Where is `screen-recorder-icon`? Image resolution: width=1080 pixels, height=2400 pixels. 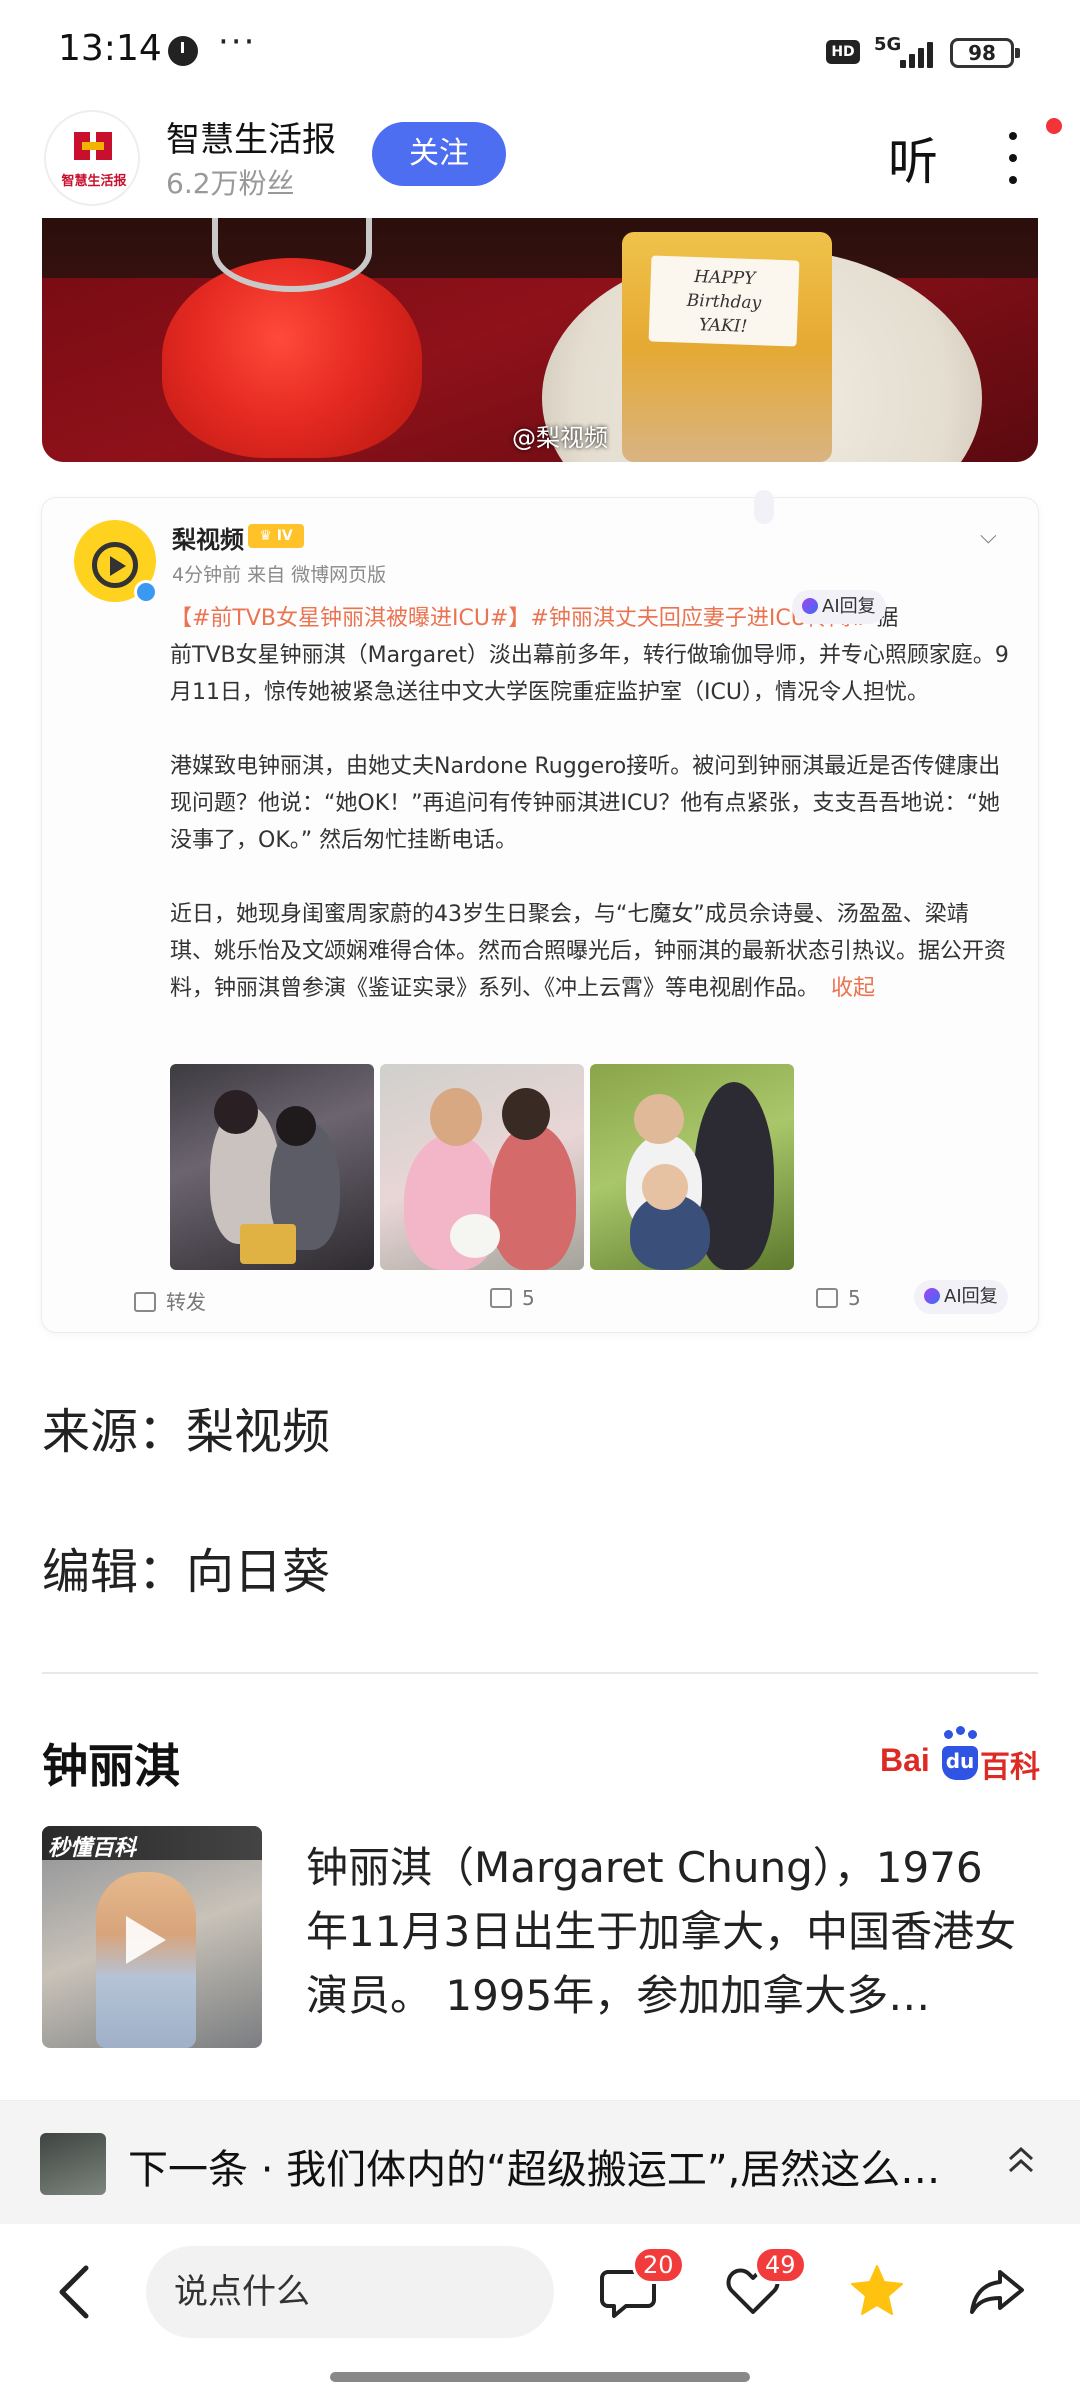 screen-recorder-icon is located at coordinates (183, 51).